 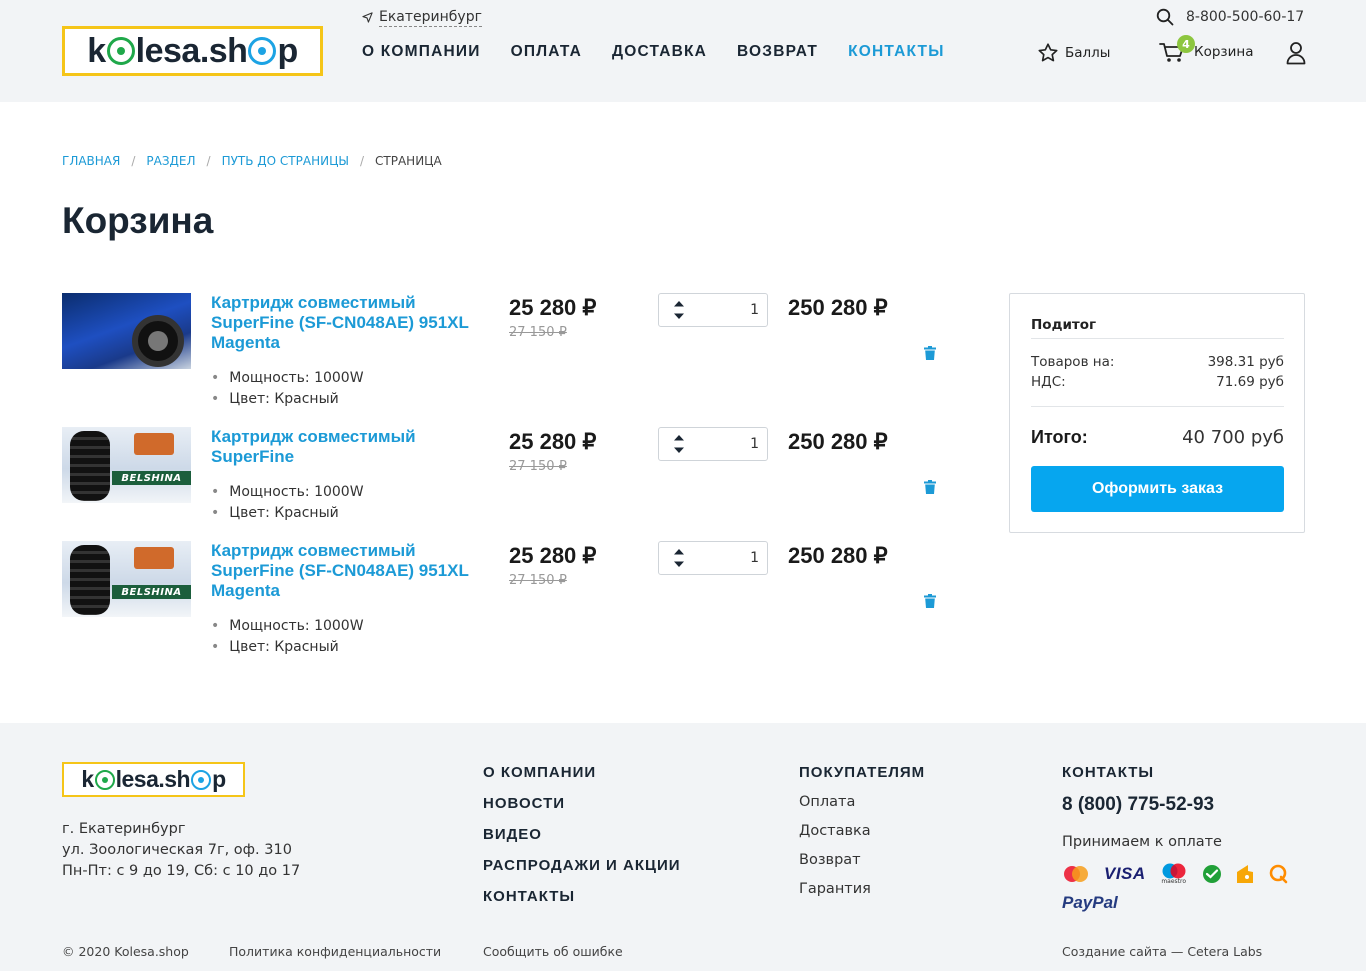 I want to click on privacy-policy-link: Политика конфиденциальности, so click(x=335, y=951).